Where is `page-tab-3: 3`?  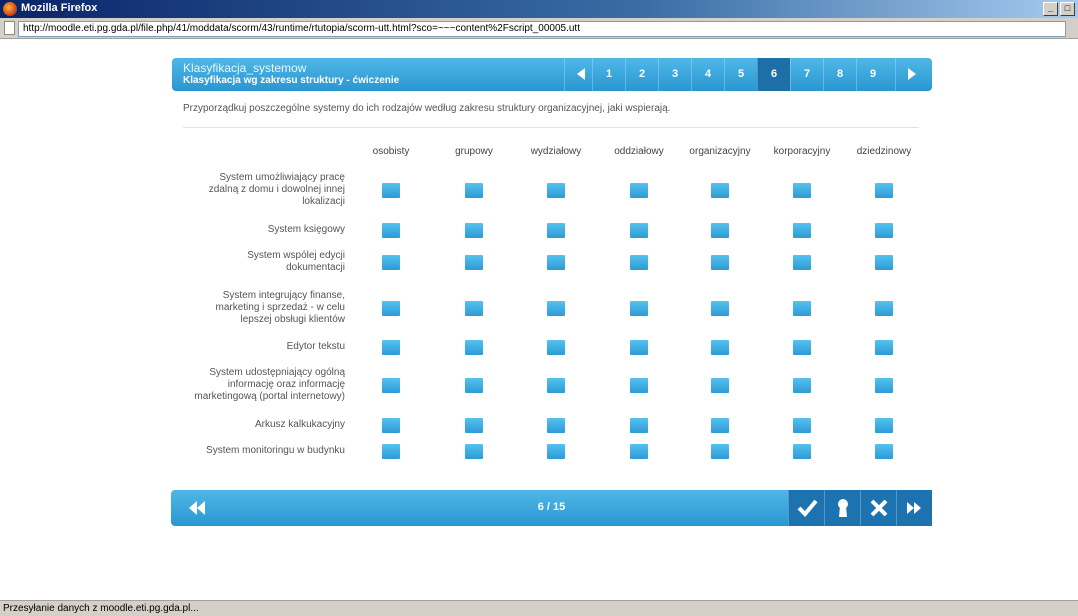 page-tab-3: 3 is located at coordinates (674, 74).